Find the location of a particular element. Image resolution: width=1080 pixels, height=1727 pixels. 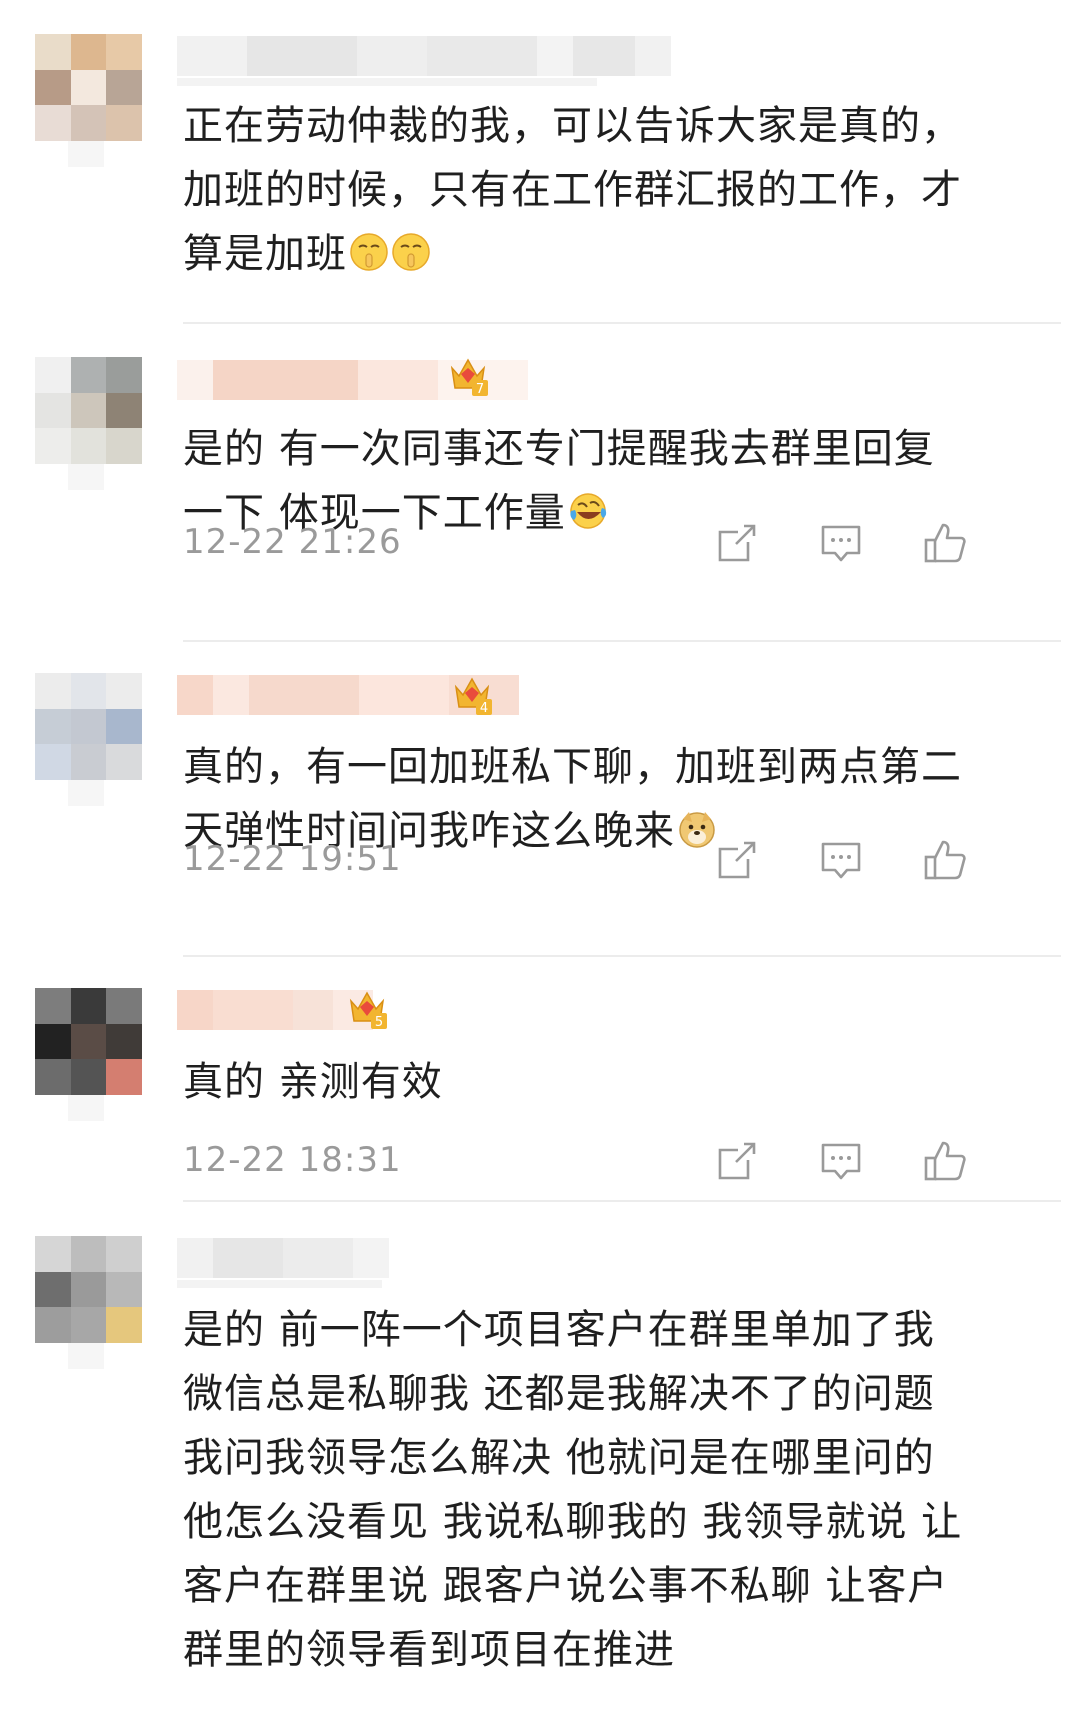

crown-badge-icon: 7 is located at coordinates (469, 377).